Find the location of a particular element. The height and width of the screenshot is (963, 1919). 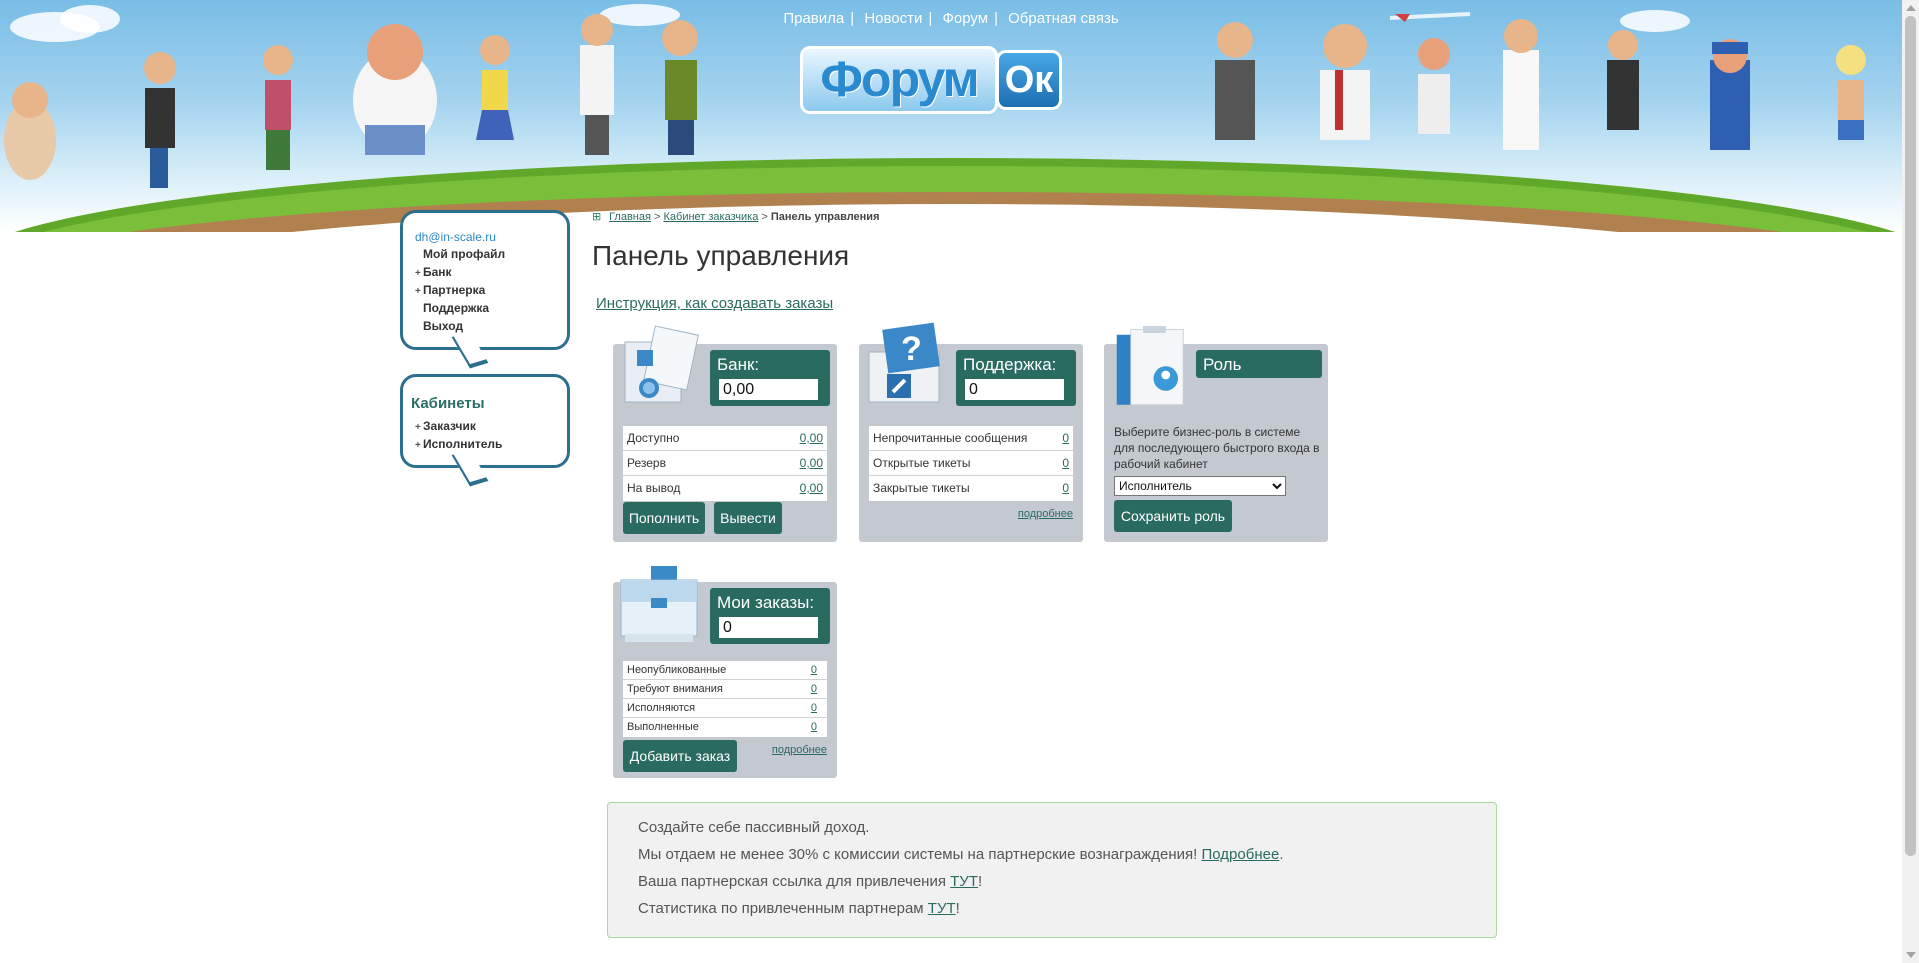

sidebar-item-bank: + Банк is located at coordinates (460, 272).